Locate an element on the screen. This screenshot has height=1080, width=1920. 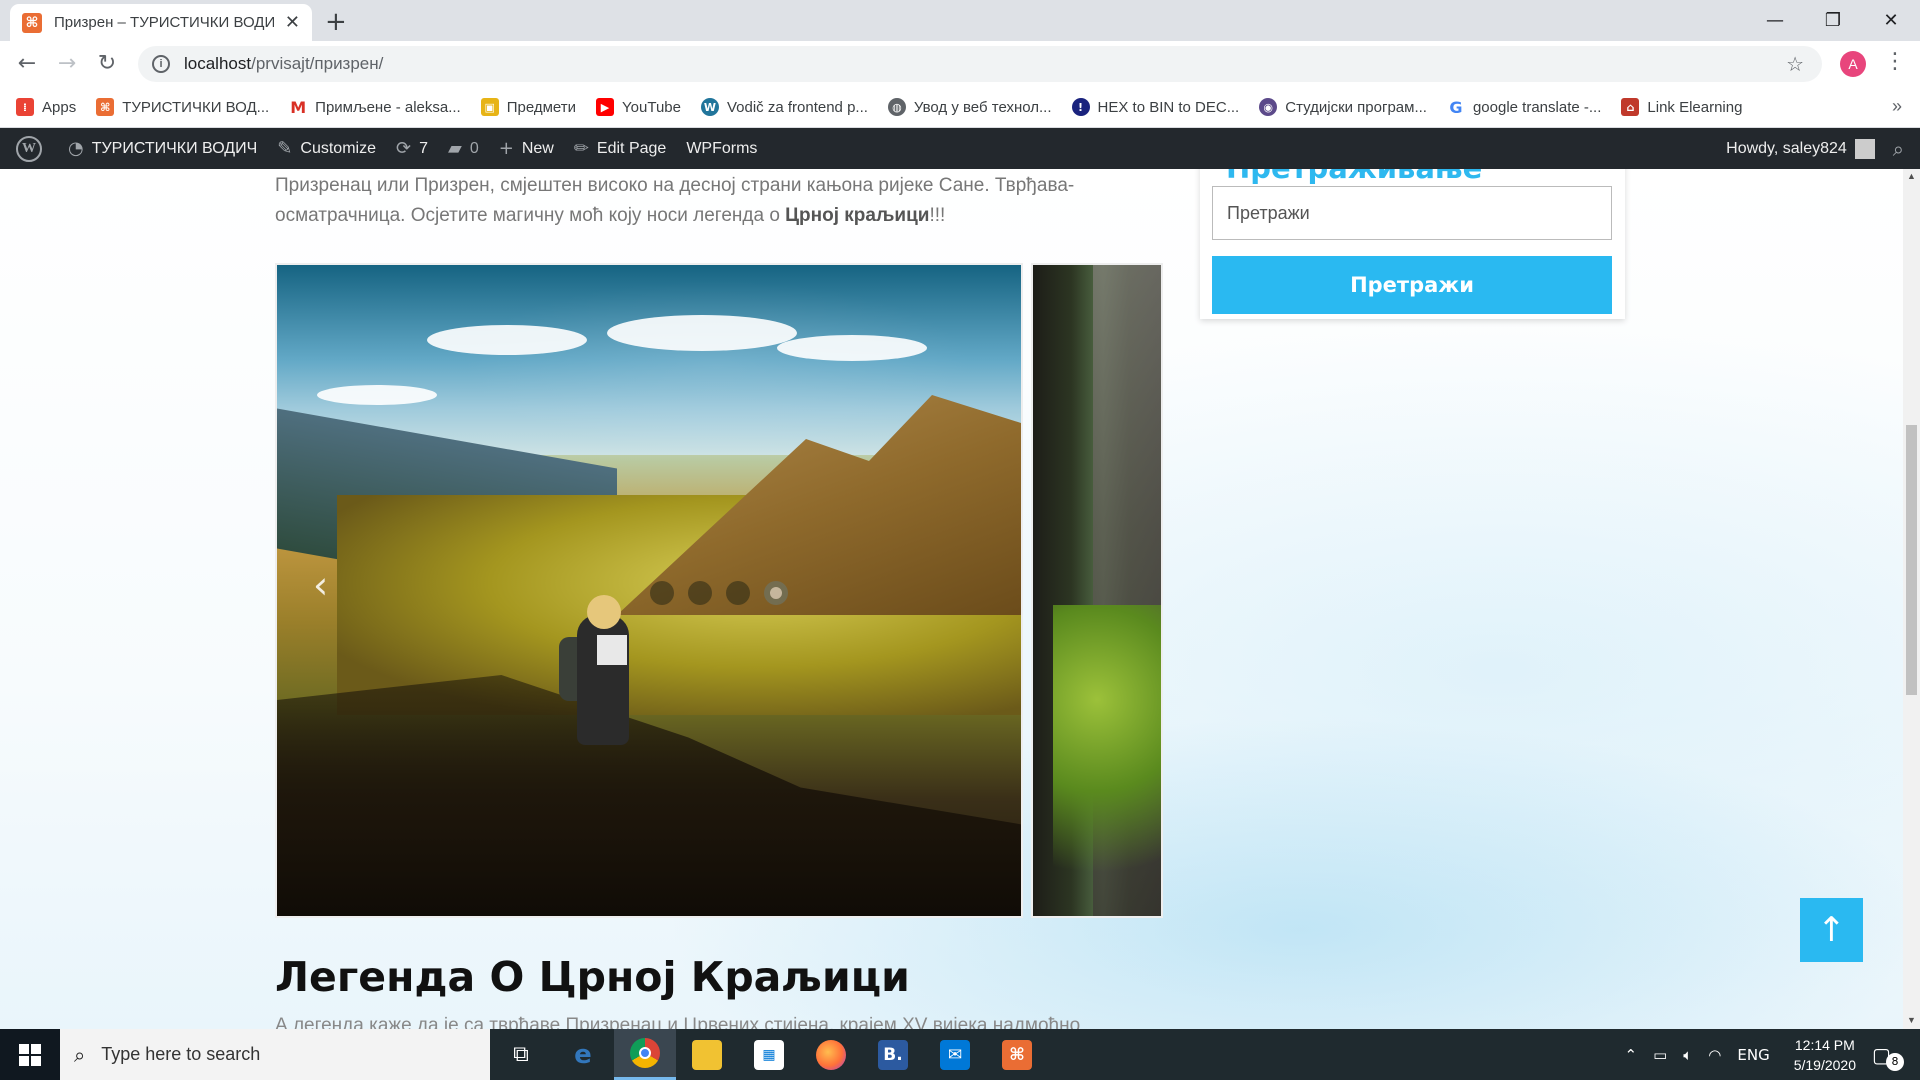
tab-close-icon: ✕ is located at coordinates (292, 22).